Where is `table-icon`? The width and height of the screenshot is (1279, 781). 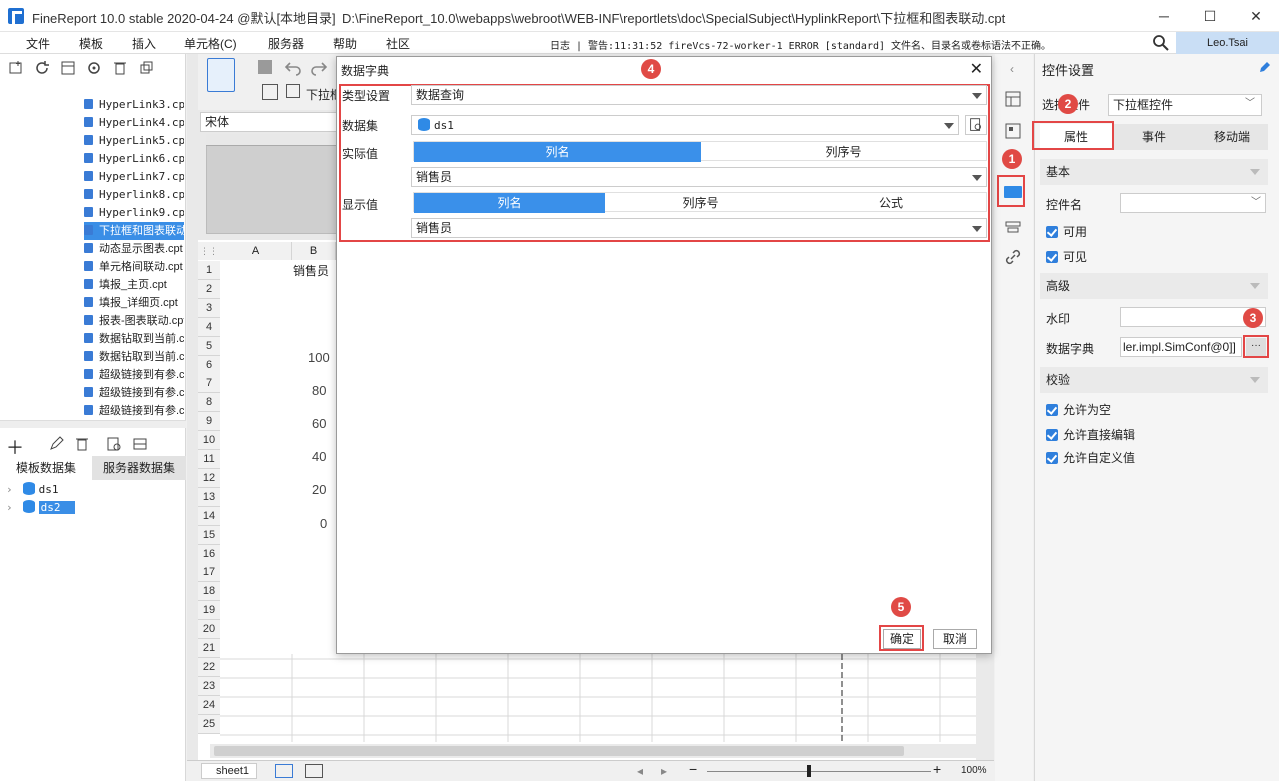 table-icon is located at coordinates (293, 91).